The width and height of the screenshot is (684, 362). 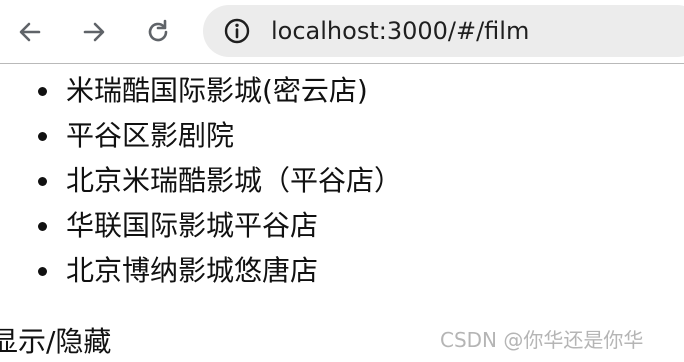 I want to click on back-button, so click(x=30, y=32).